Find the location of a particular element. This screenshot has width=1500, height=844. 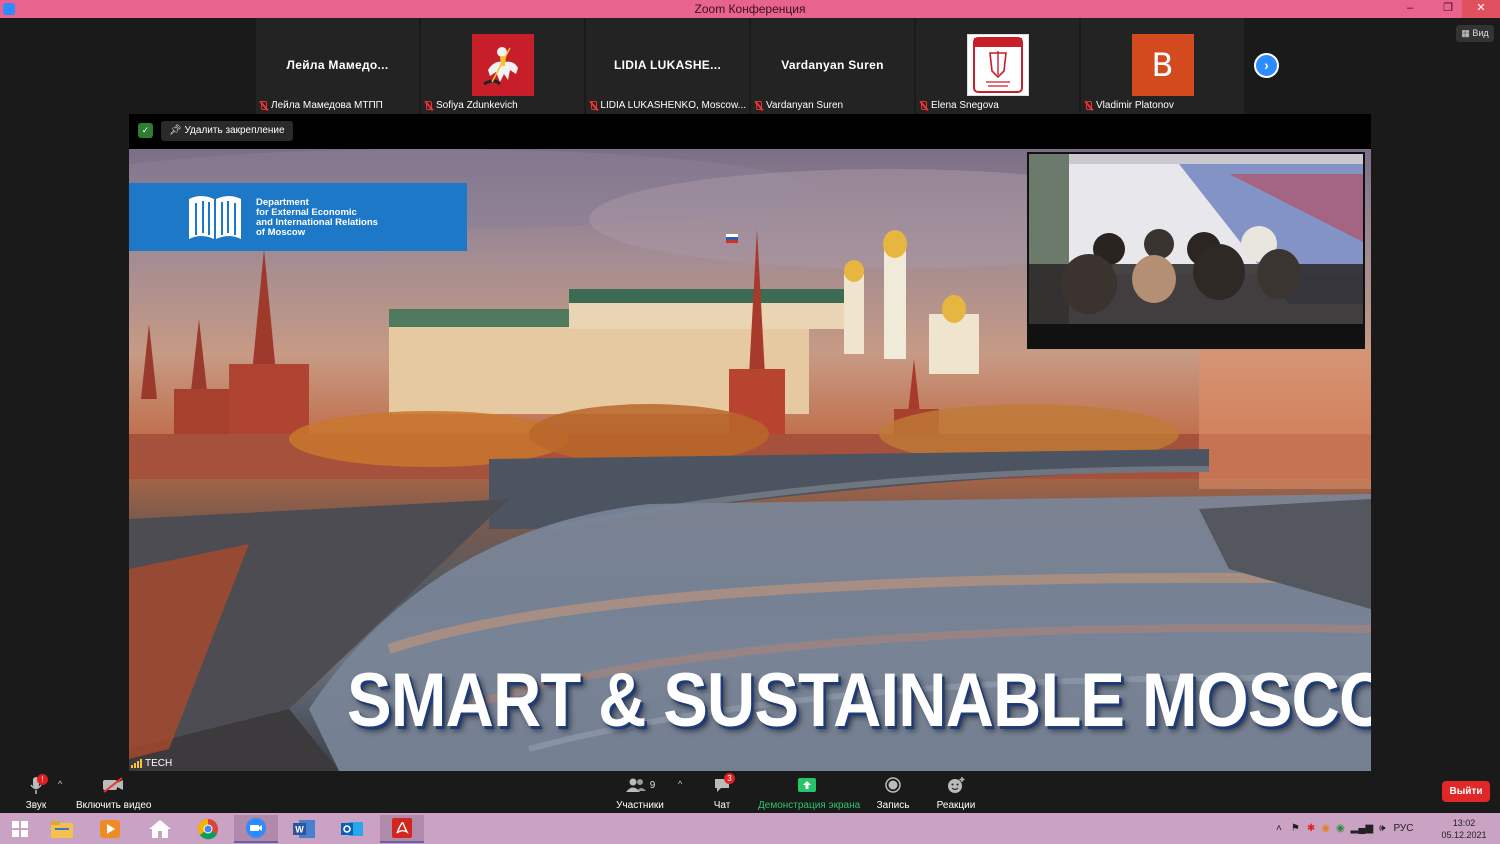

record-label: Запись is located at coordinates (893, 805).